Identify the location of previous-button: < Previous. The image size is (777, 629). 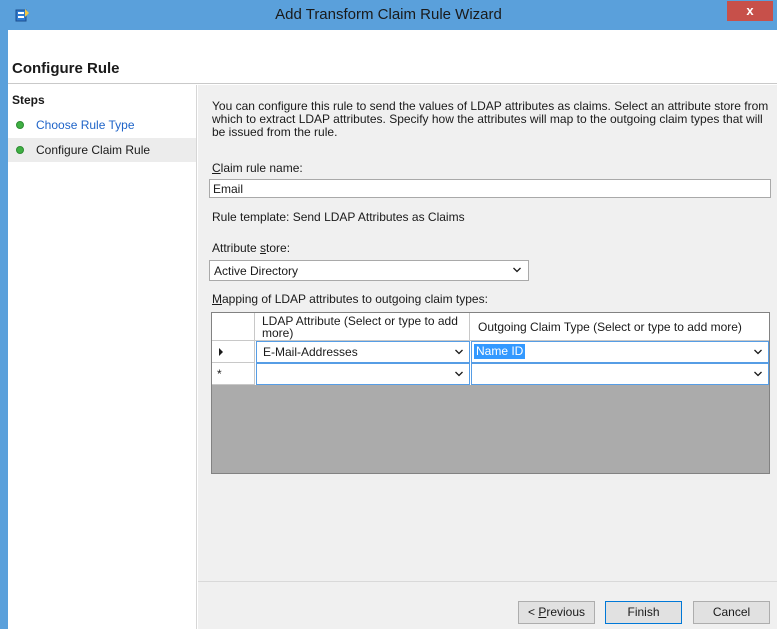
(556, 612).